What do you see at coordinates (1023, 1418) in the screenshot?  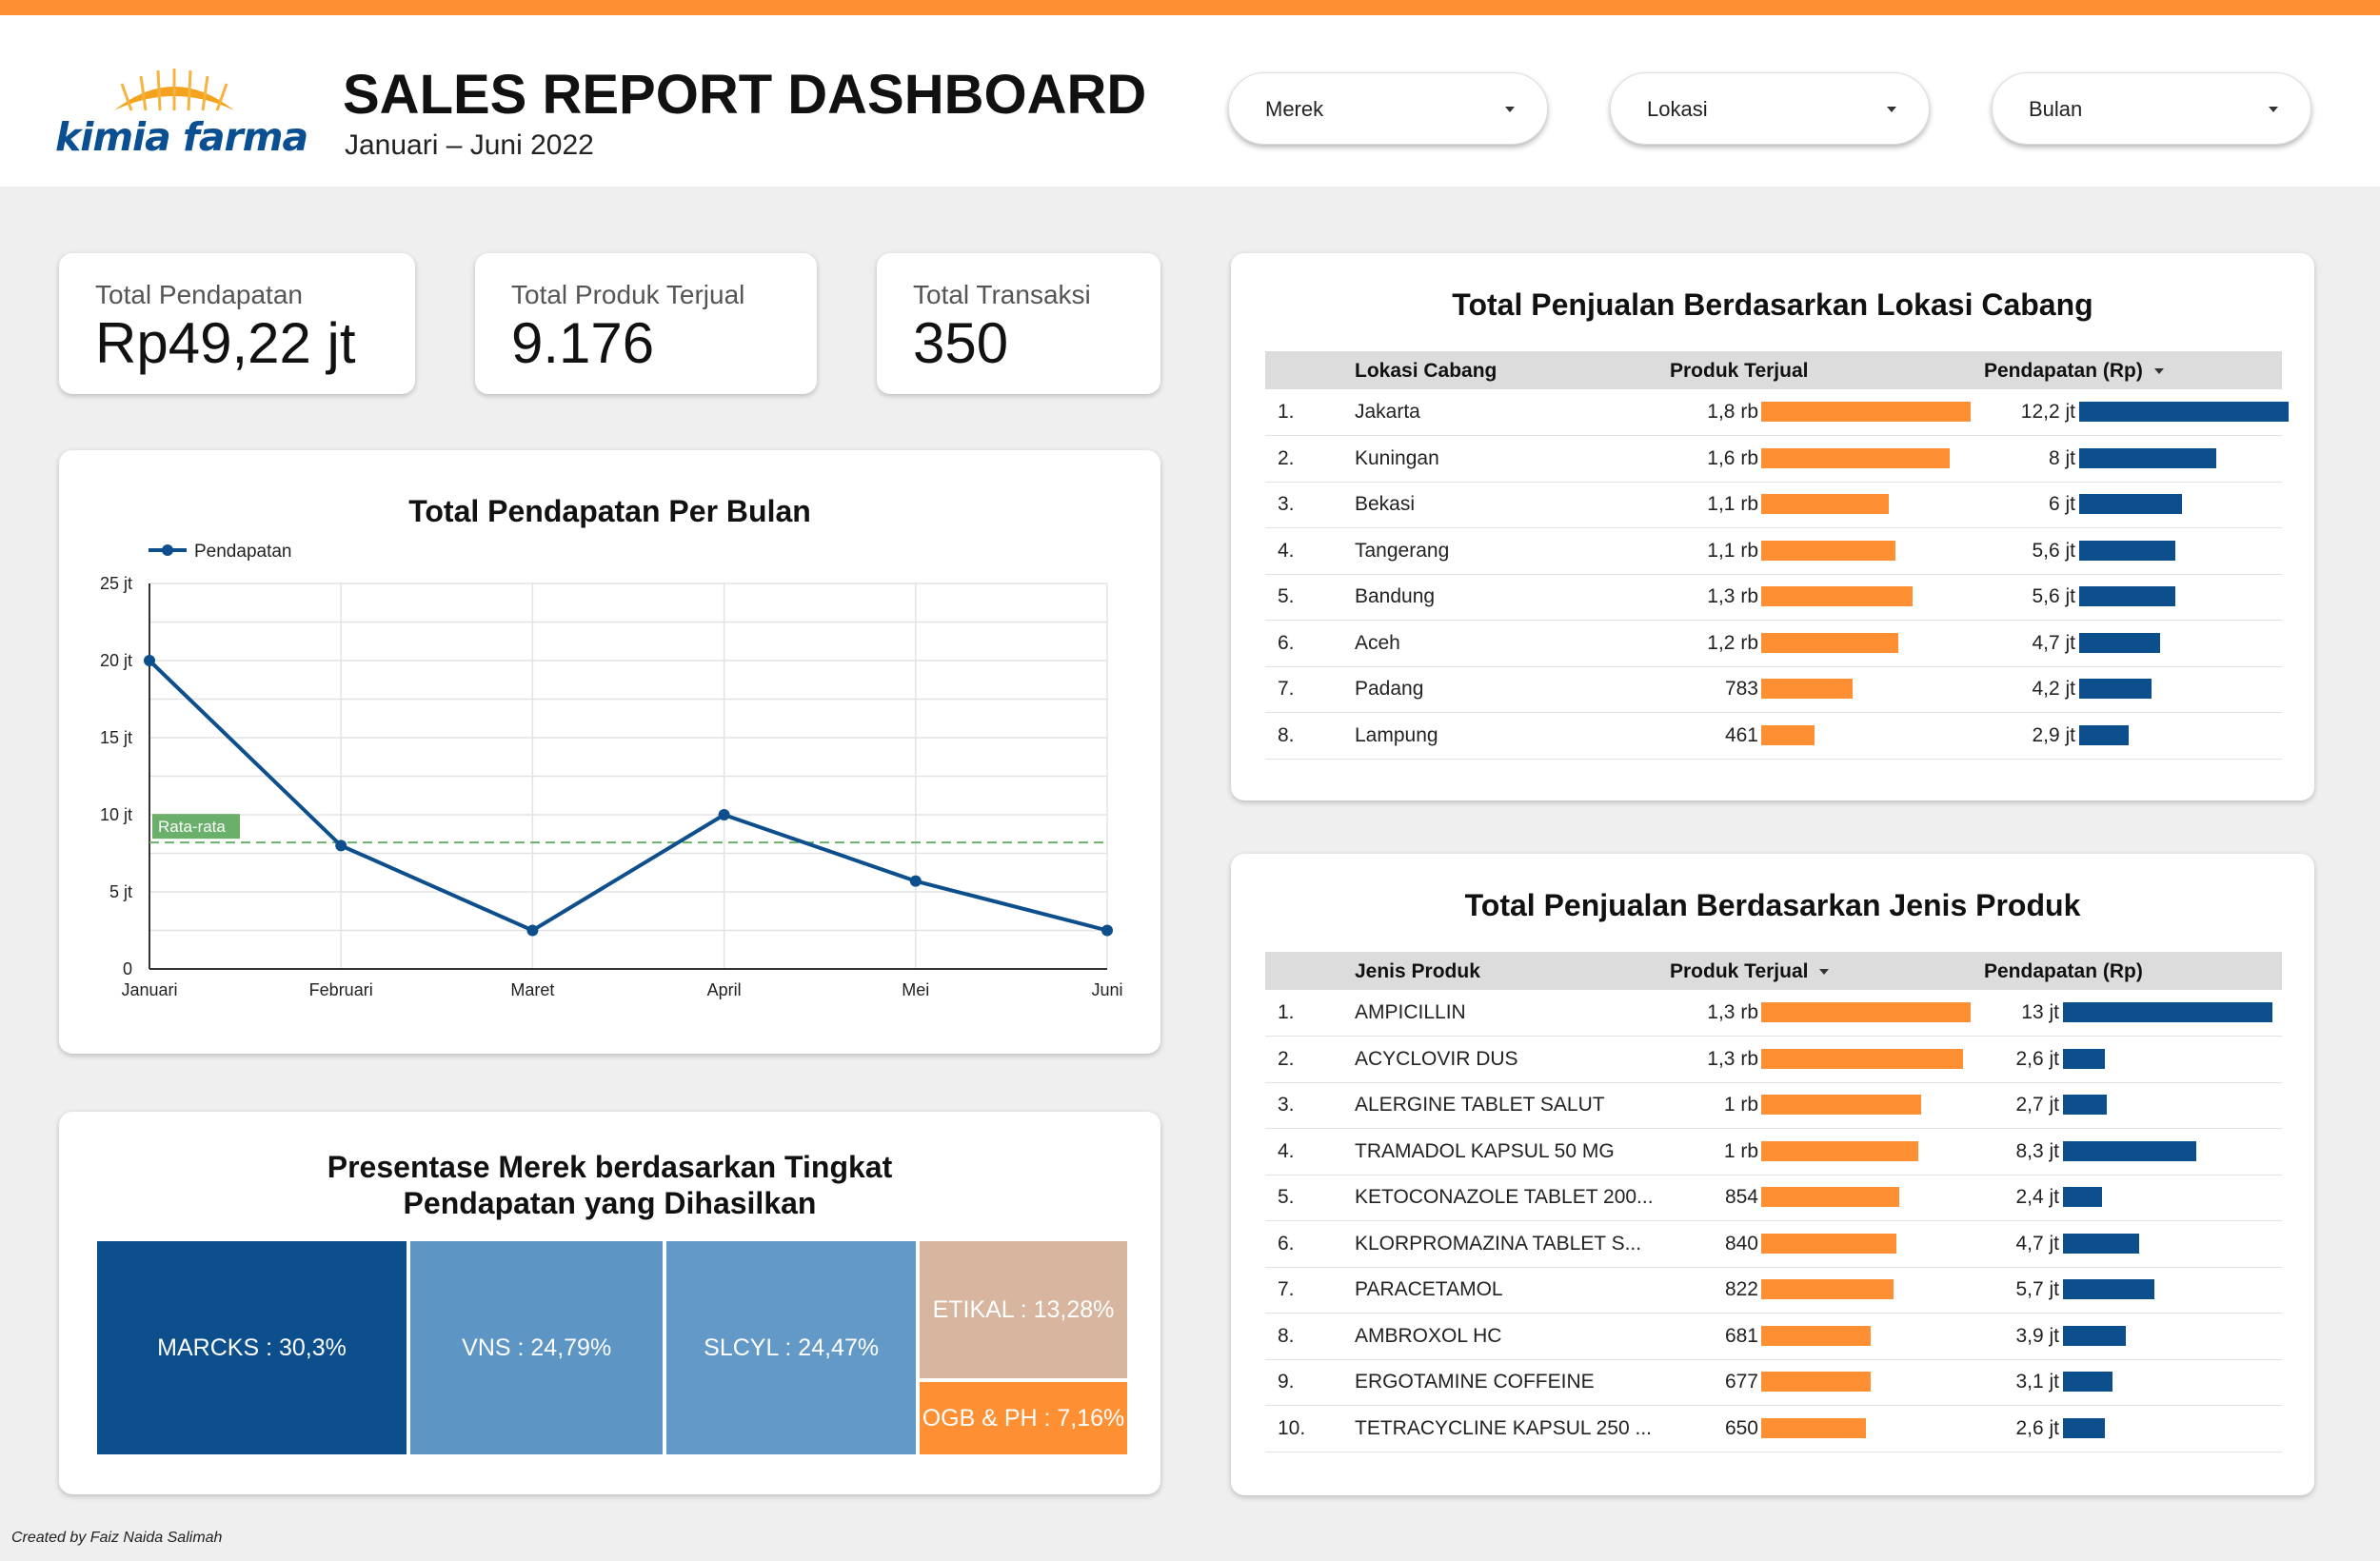 I see `treemap-tile: OGB & PH : 7,16%` at bounding box center [1023, 1418].